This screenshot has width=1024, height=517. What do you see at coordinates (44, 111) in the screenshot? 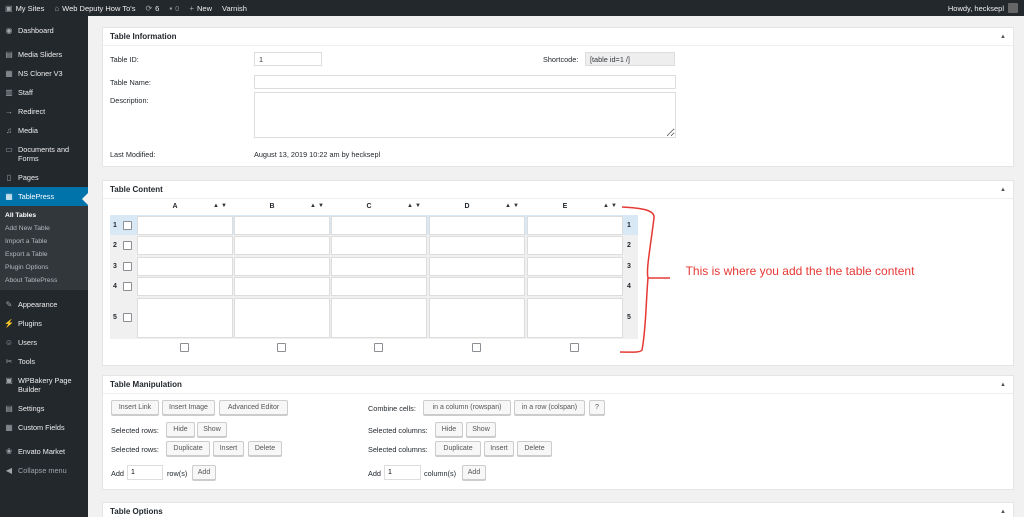
I see `sidebar-item-redirect: → Redirect` at bounding box center [44, 111].